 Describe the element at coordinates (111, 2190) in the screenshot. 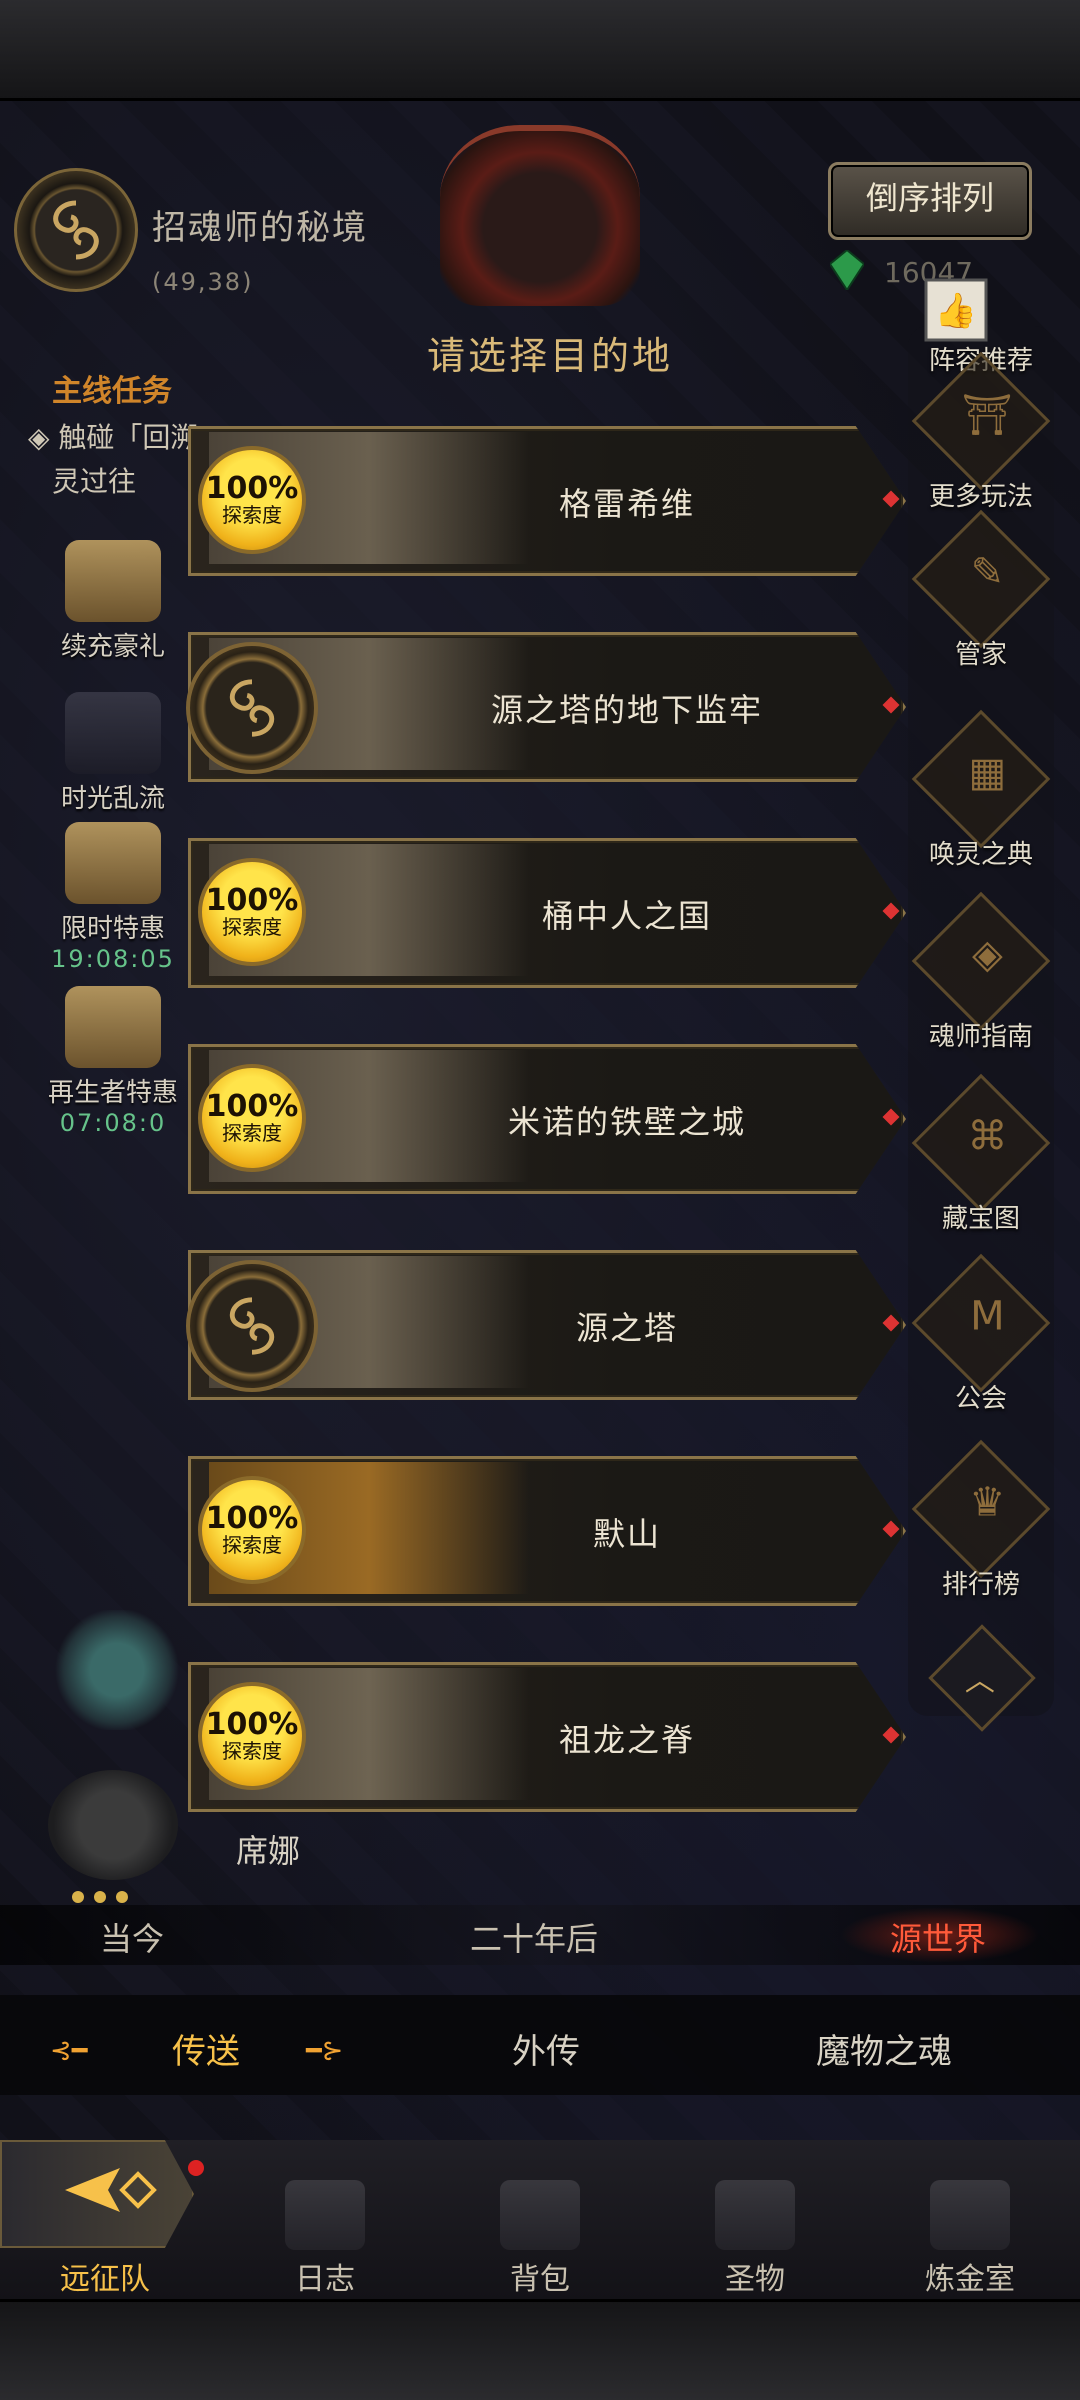

I see `expedition-arrow-icon` at that location.